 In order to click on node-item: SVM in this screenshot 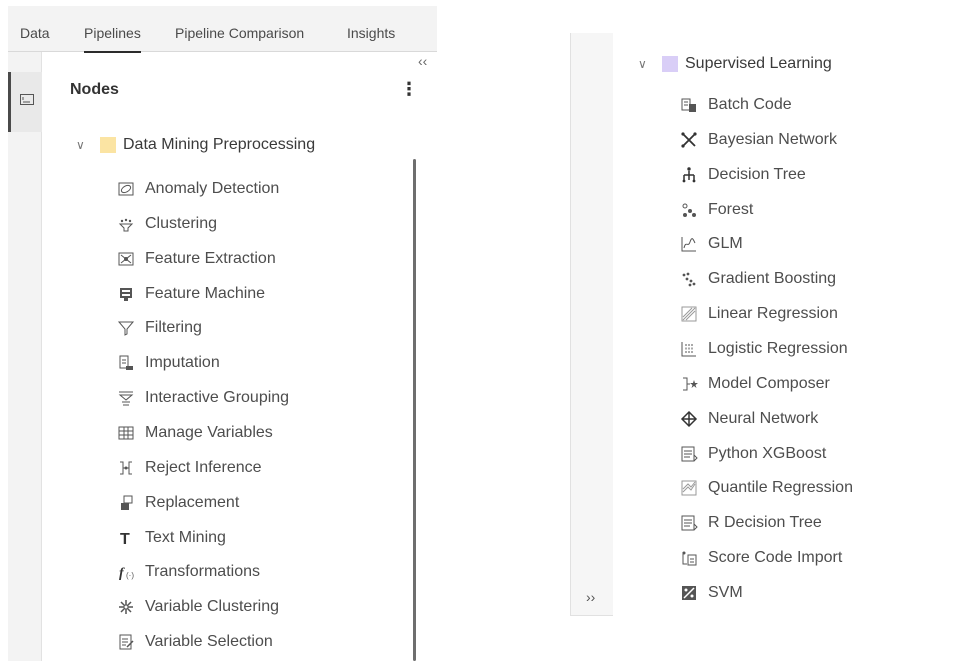, I will do `click(711, 593)`.